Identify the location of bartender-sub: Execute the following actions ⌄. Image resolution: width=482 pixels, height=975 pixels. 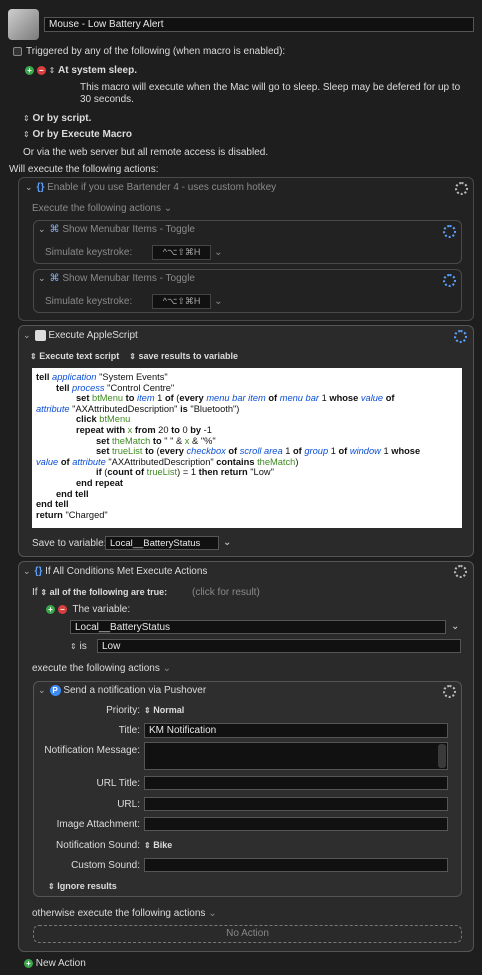
(102, 208).